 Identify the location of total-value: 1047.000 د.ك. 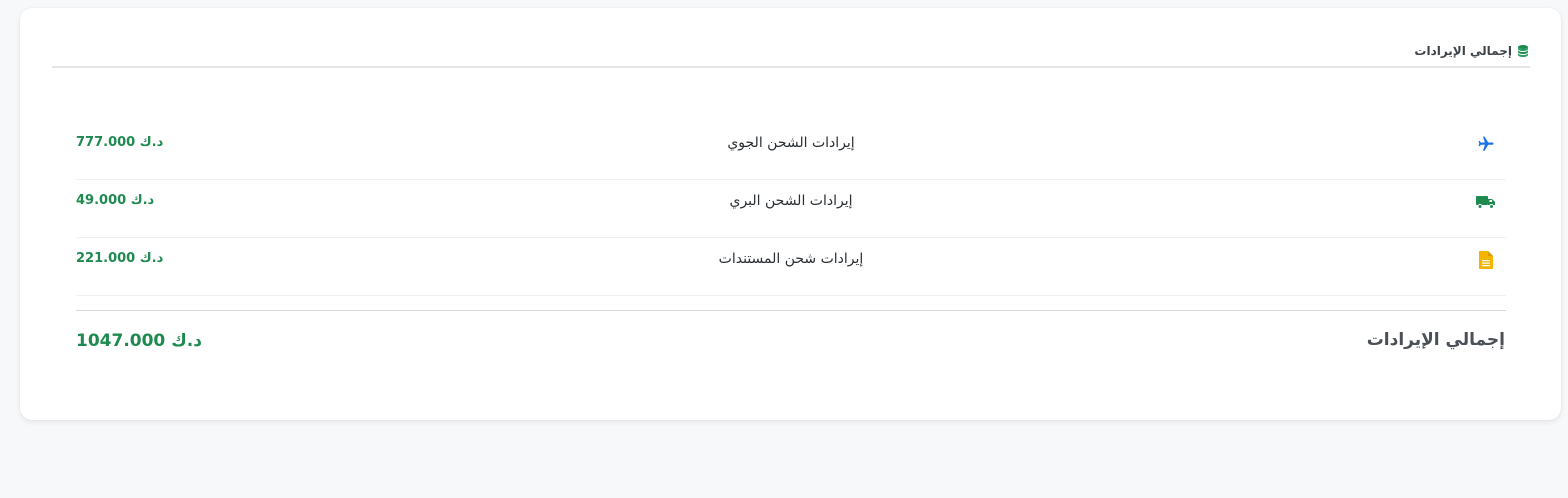
(139, 341).